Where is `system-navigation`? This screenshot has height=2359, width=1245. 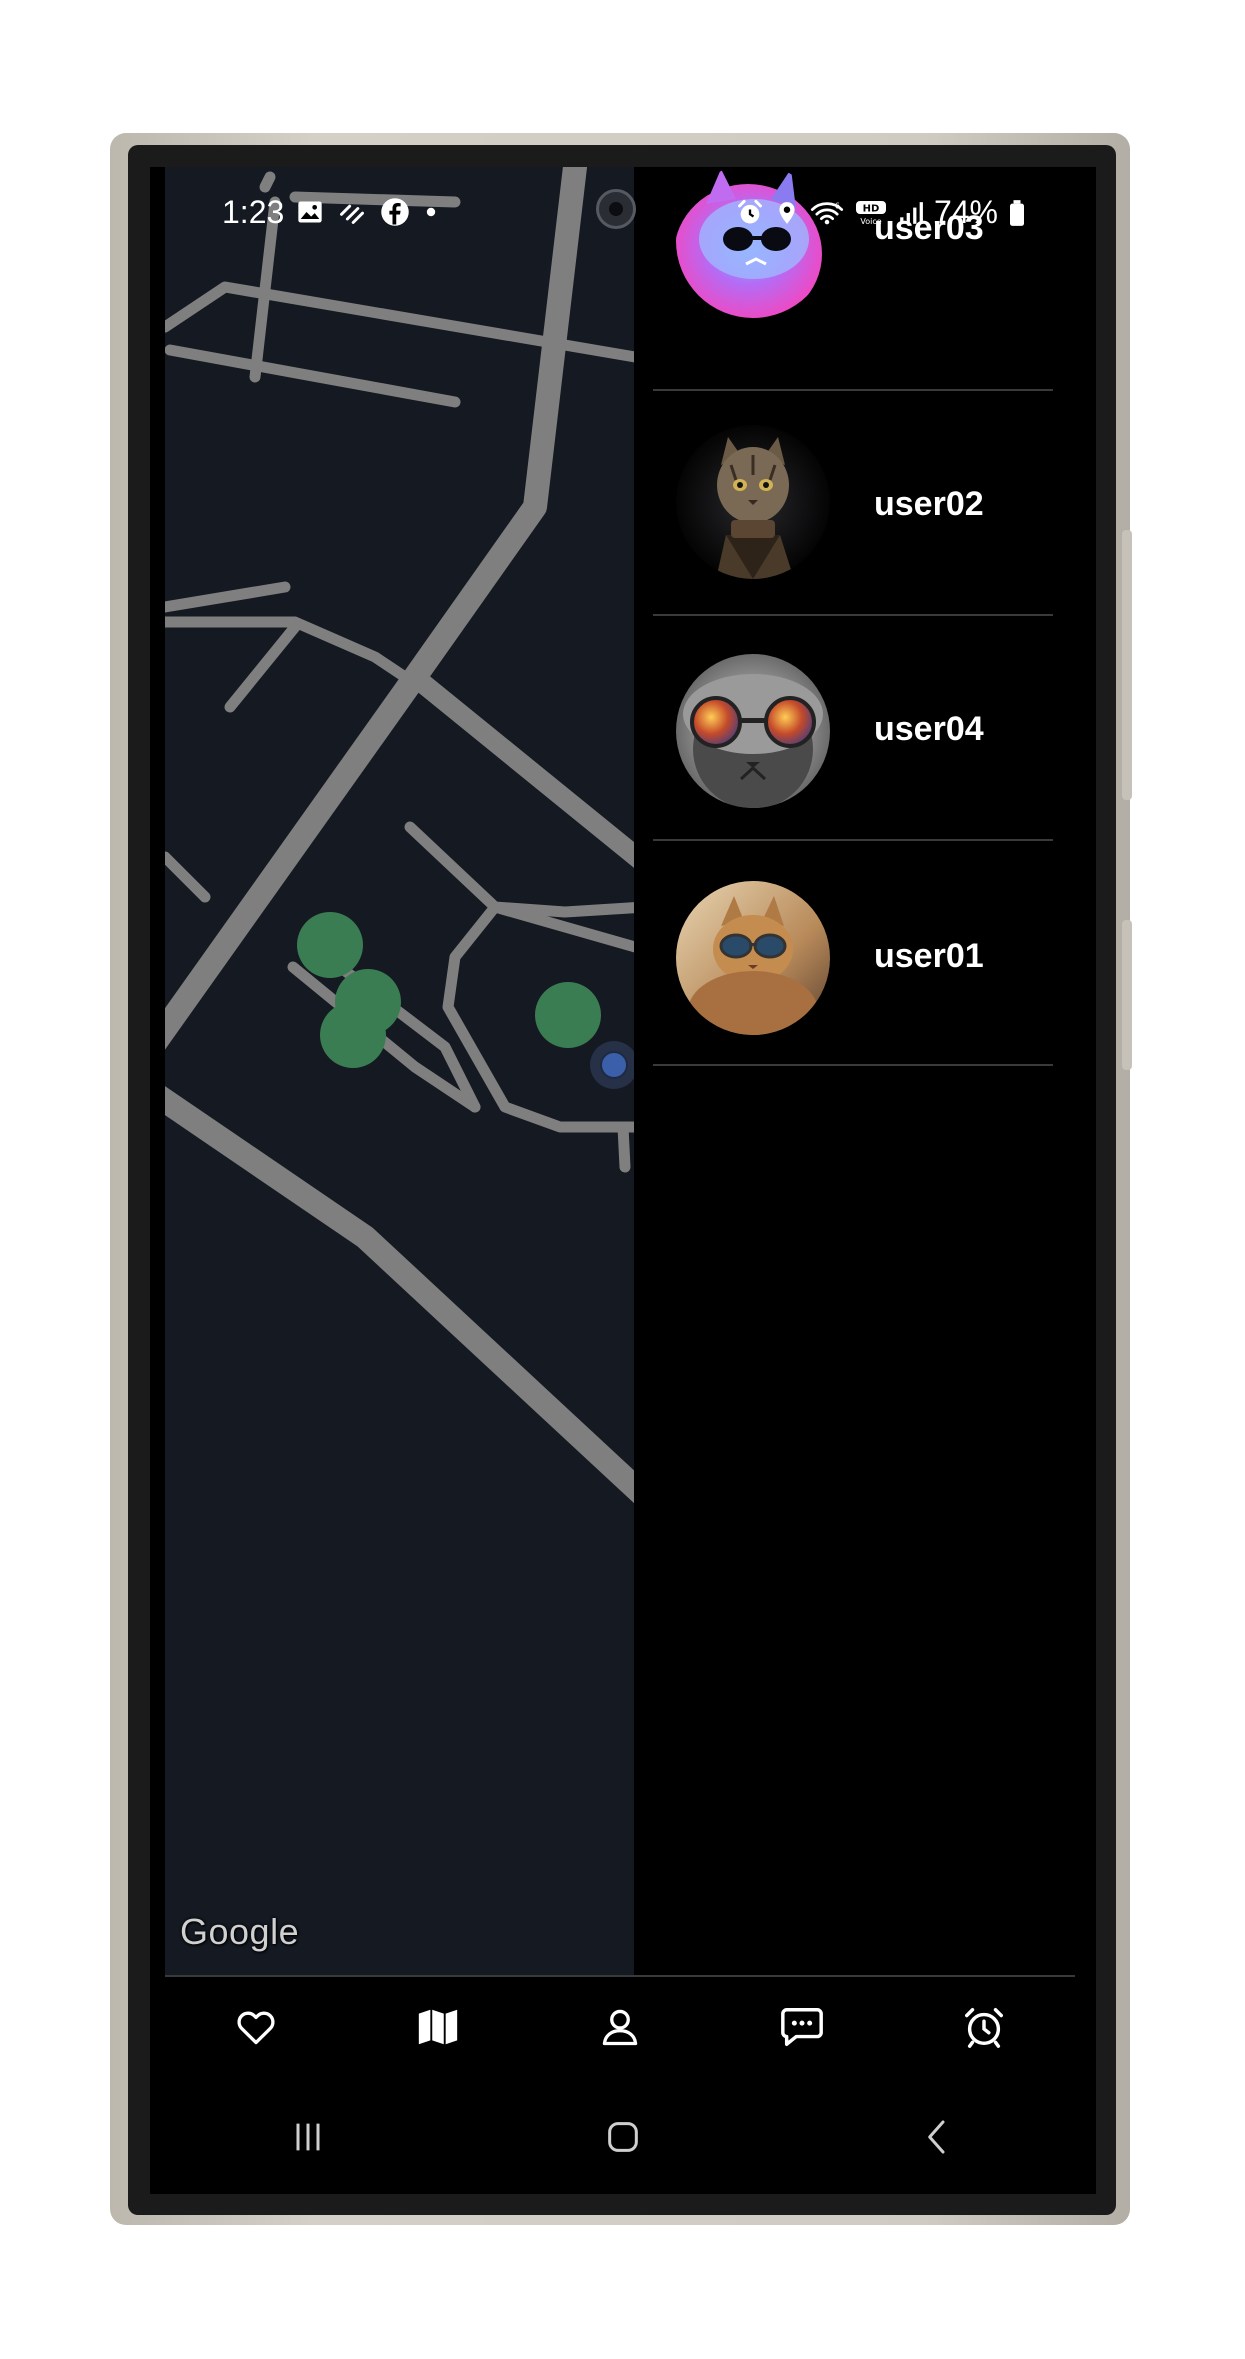
system-navigation is located at coordinates (623, 2136).